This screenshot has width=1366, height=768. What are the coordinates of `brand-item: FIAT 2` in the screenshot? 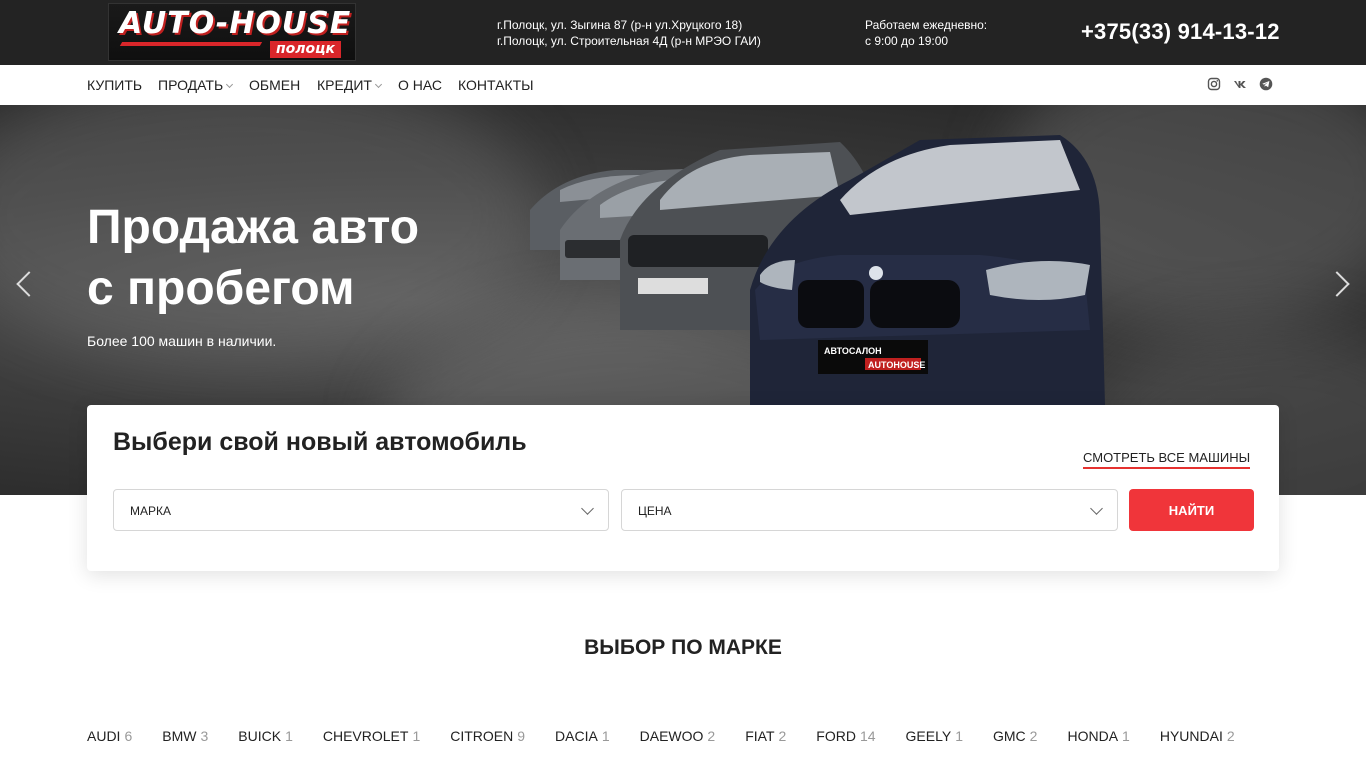 It's located at (765, 736).